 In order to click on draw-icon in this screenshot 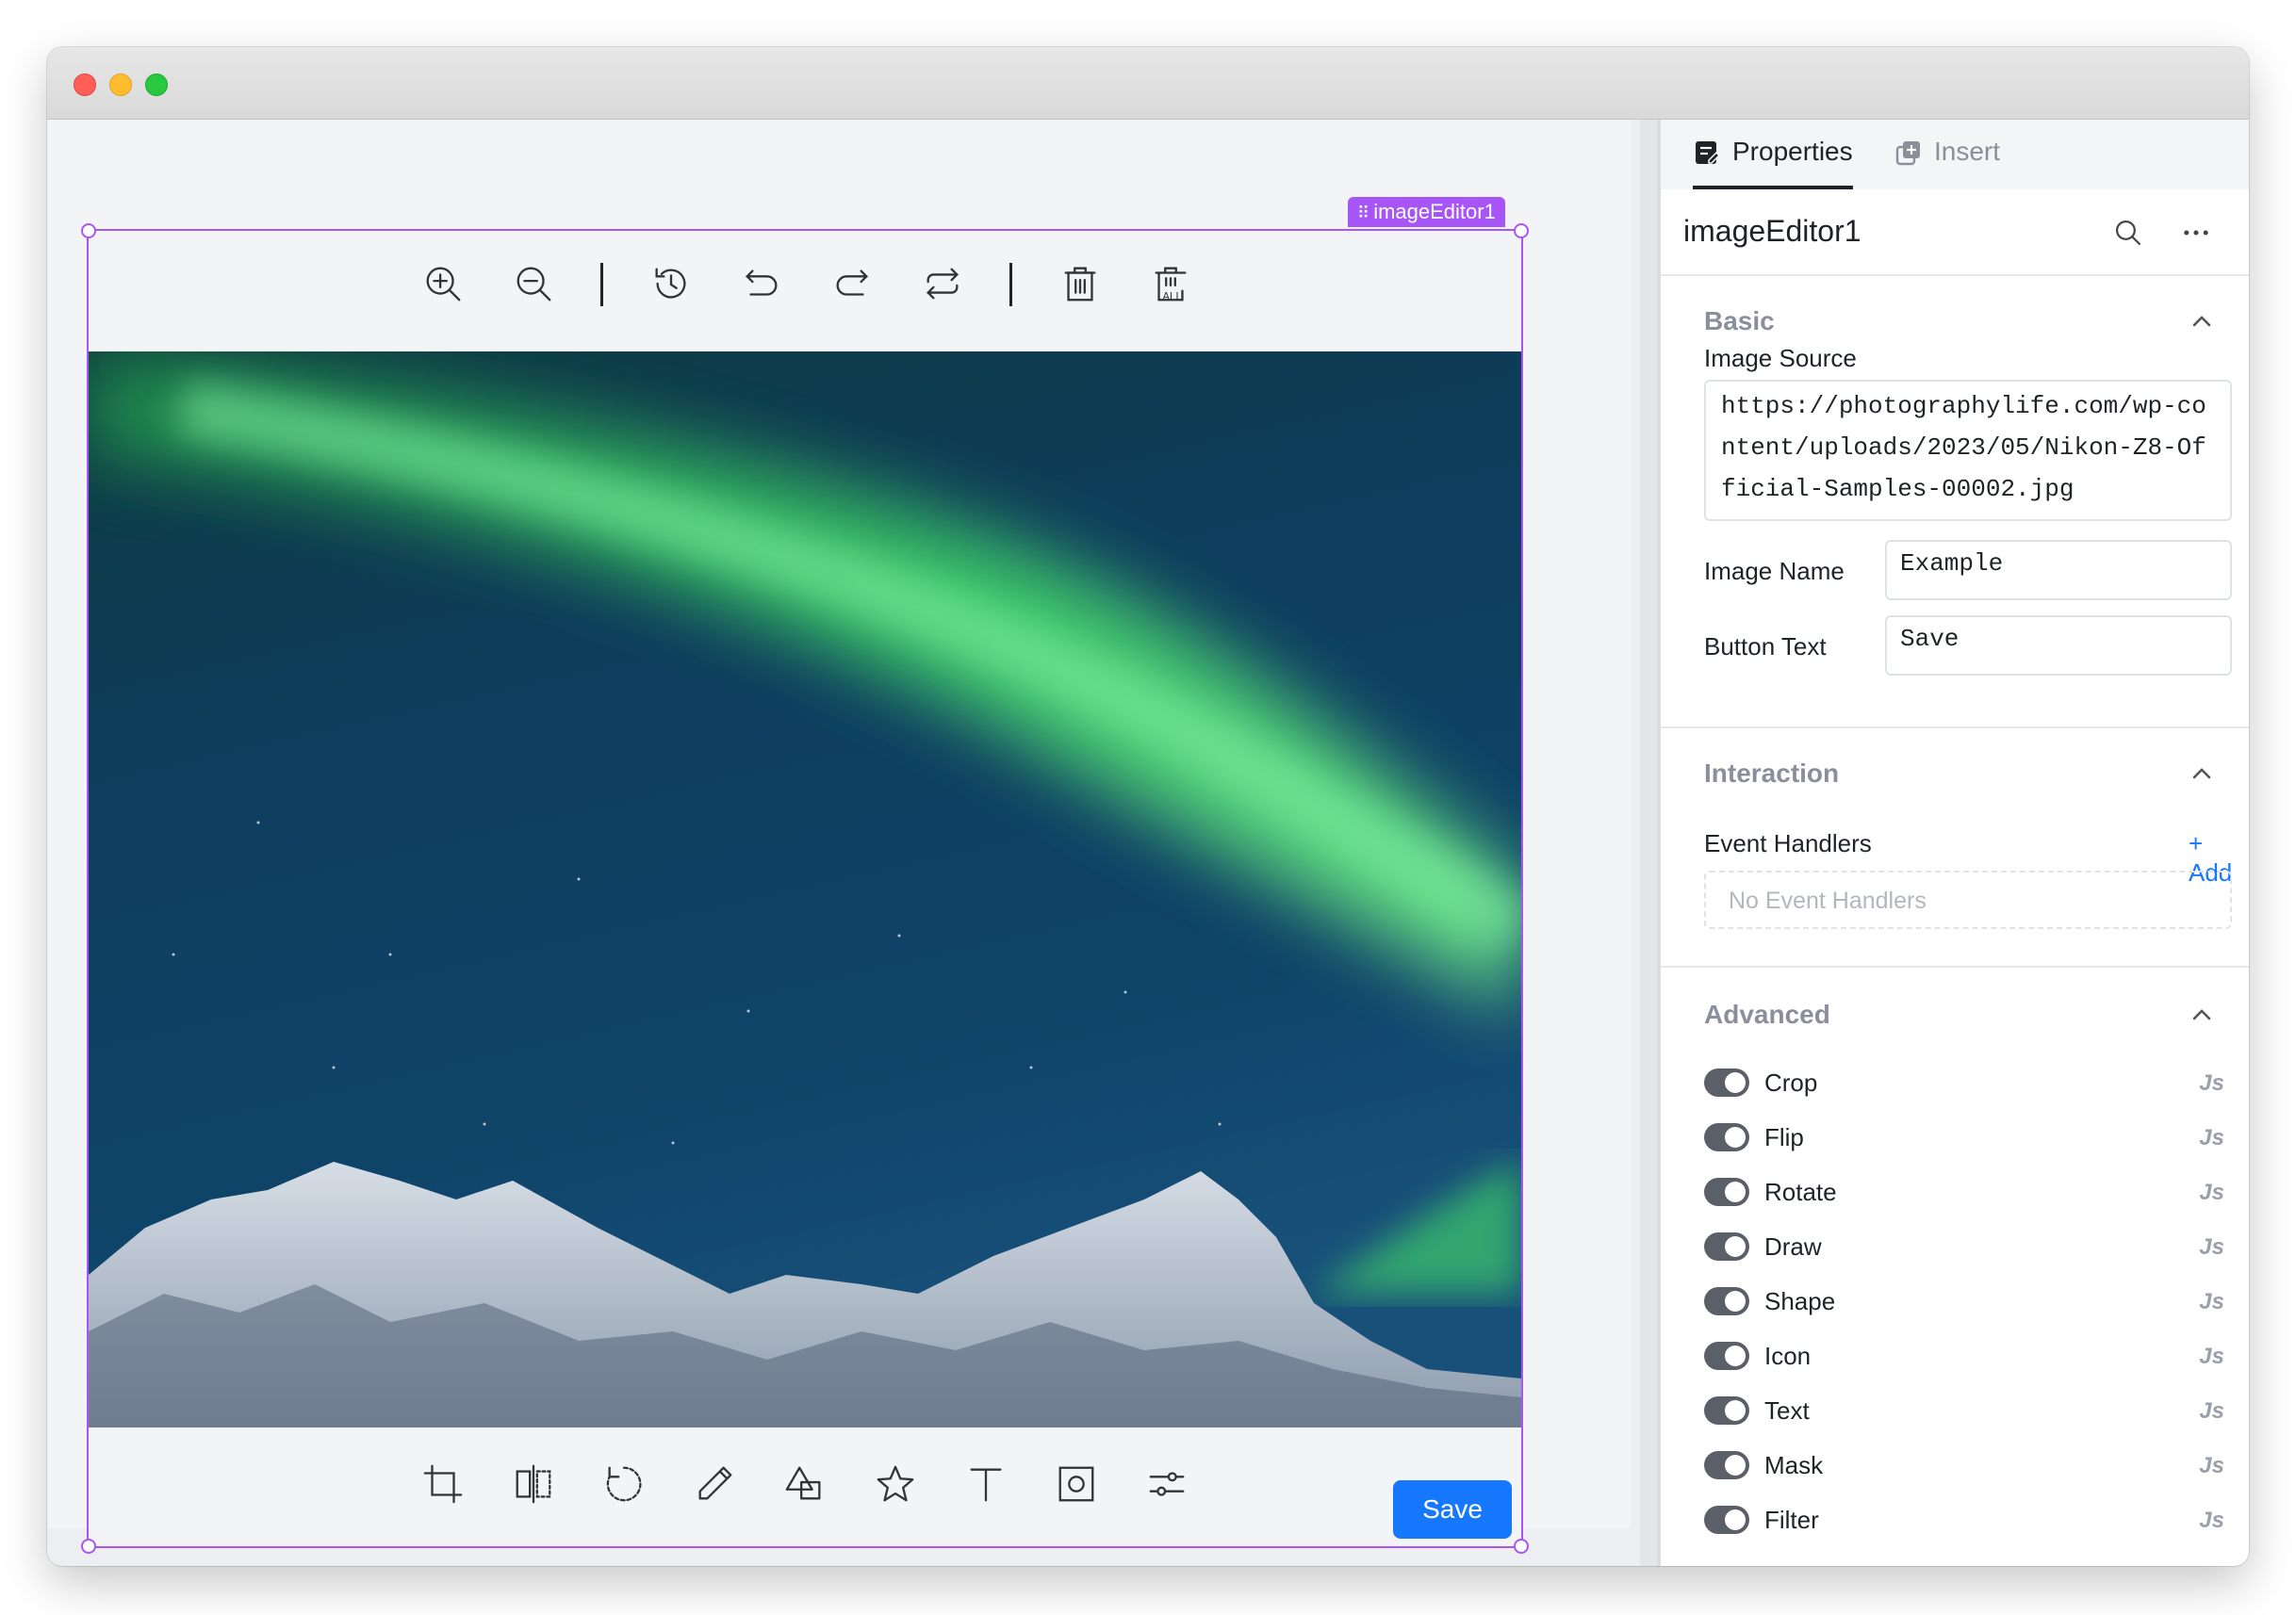, I will do `click(714, 1484)`.